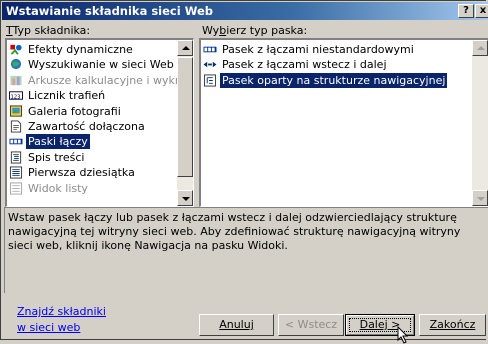  Describe the element at coordinates (16, 172) in the screenshot. I see `top-ten-icon` at that location.